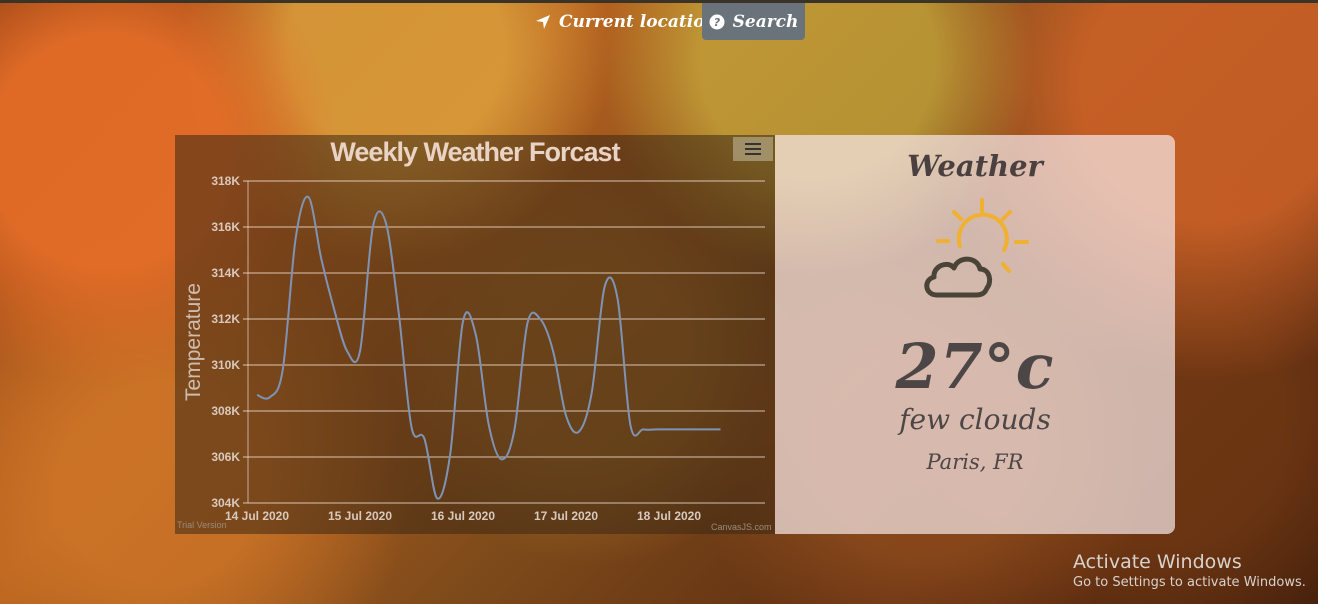 Image resolution: width=1318 pixels, height=604 pixels. What do you see at coordinates (225, 319) in the screenshot?
I see `y-tick-label: 312K` at bounding box center [225, 319].